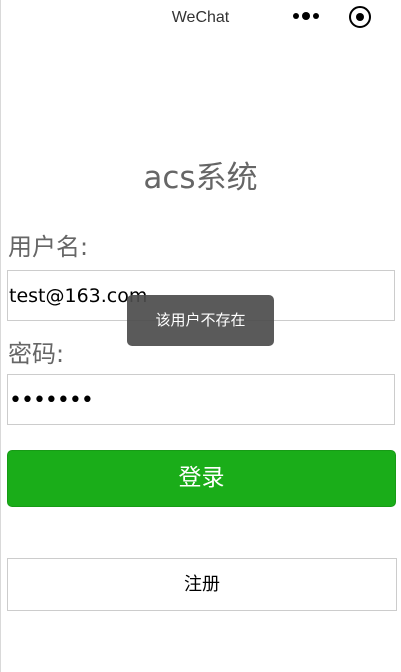 Image resolution: width=401 pixels, height=672 pixels. What do you see at coordinates (202, 584) in the screenshot?
I see `register-button: 注册` at bounding box center [202, 584].